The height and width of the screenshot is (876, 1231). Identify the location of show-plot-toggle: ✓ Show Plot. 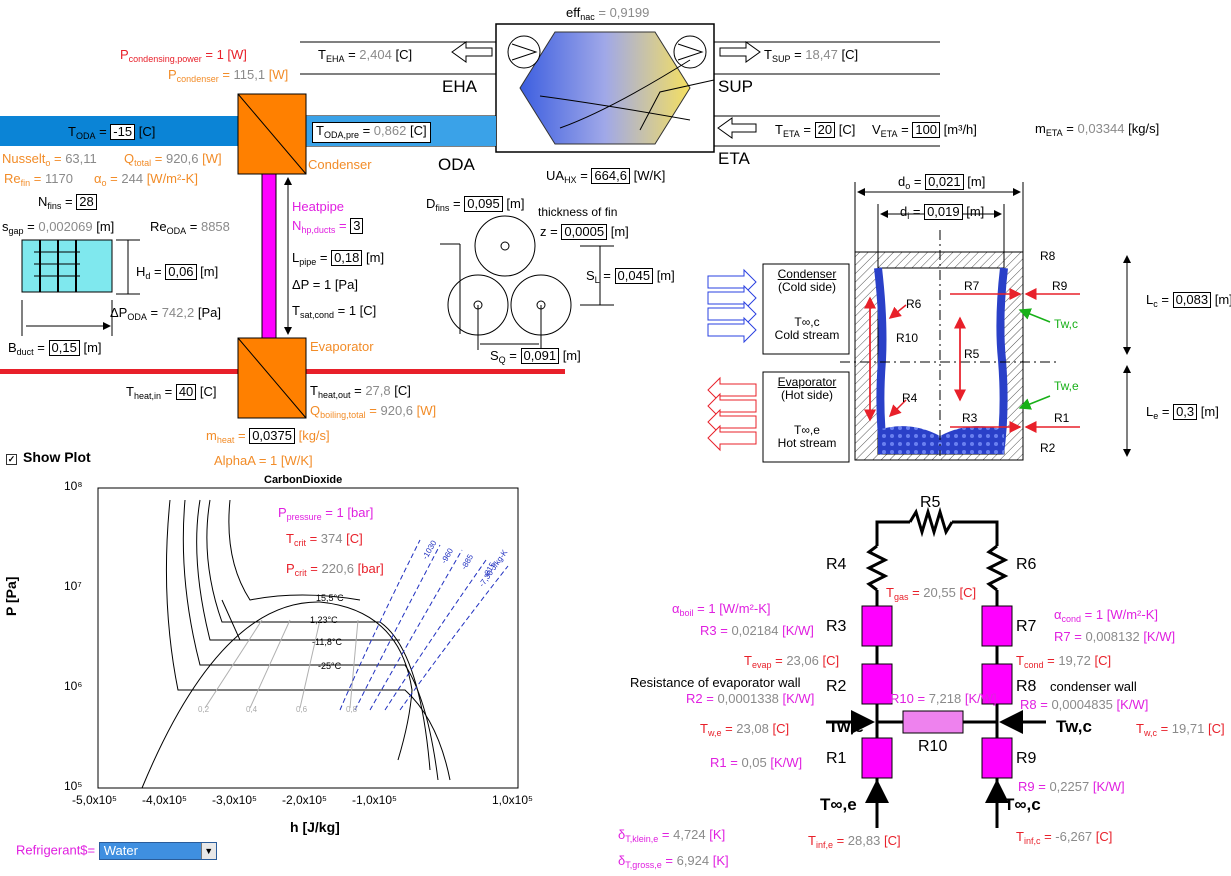
(48, 457).